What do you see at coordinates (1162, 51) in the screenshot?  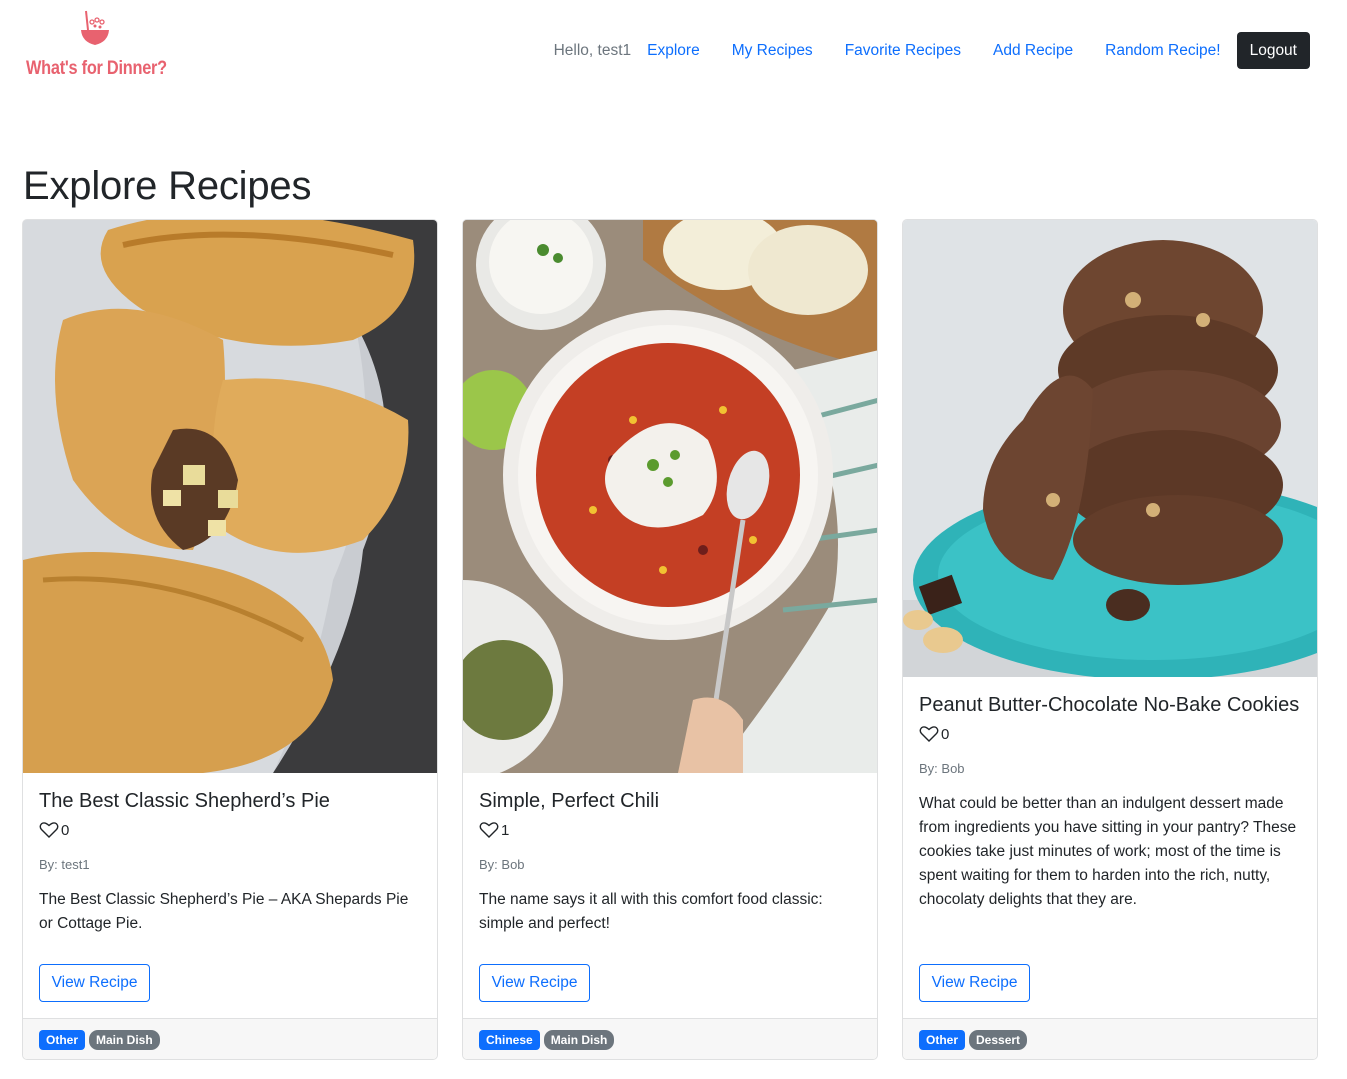 I see `nav-link-random-recipe: Random Recipe!` at bounding box center [1162, 51].